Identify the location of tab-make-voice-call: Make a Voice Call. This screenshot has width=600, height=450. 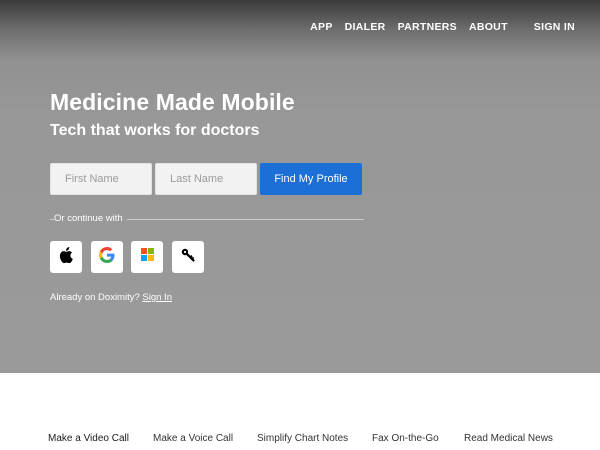
(193, 438).